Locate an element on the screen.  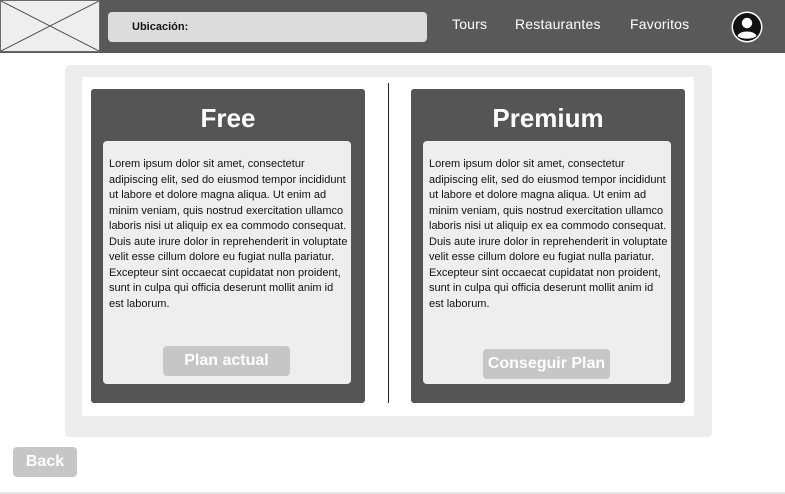
logo-placeholder-icon is located at coordinates (50, 26).